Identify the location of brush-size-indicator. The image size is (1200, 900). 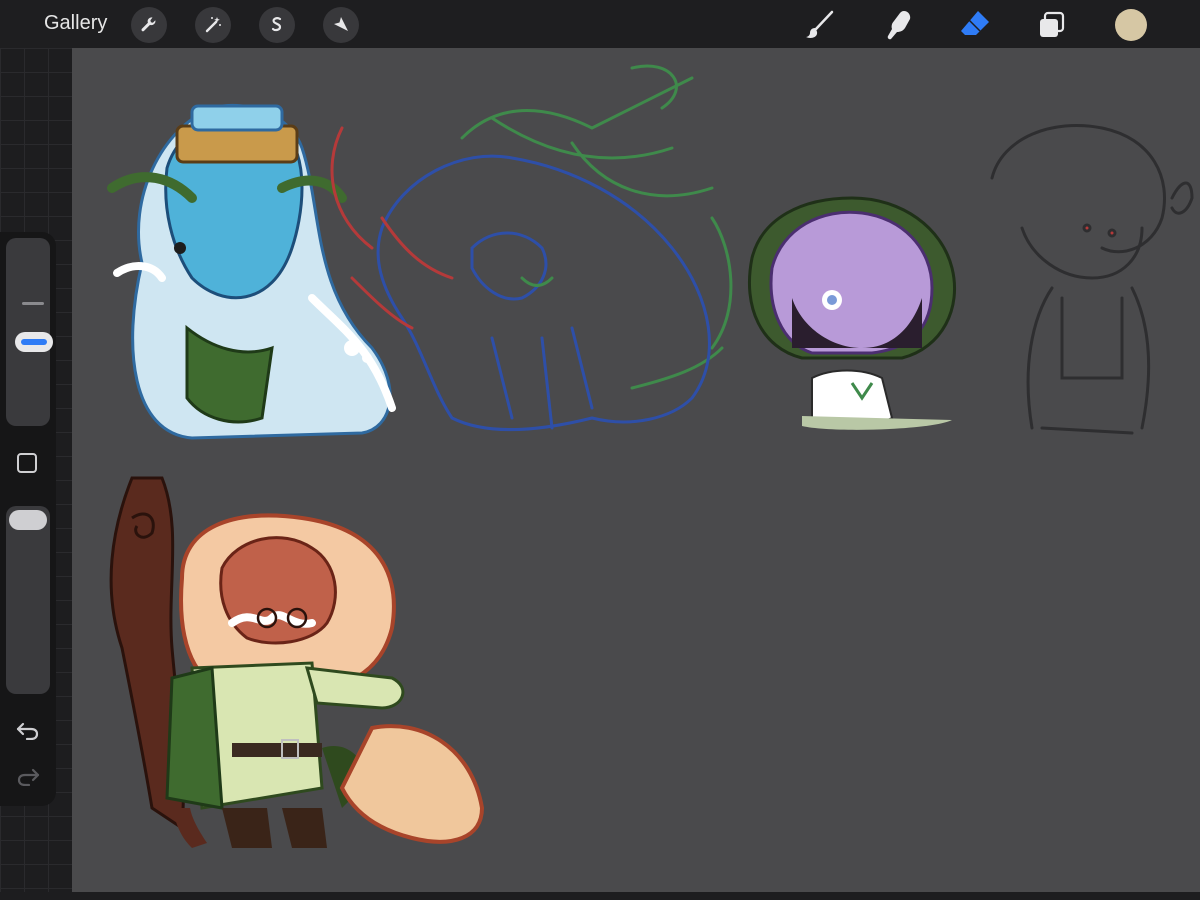
(34, 342).